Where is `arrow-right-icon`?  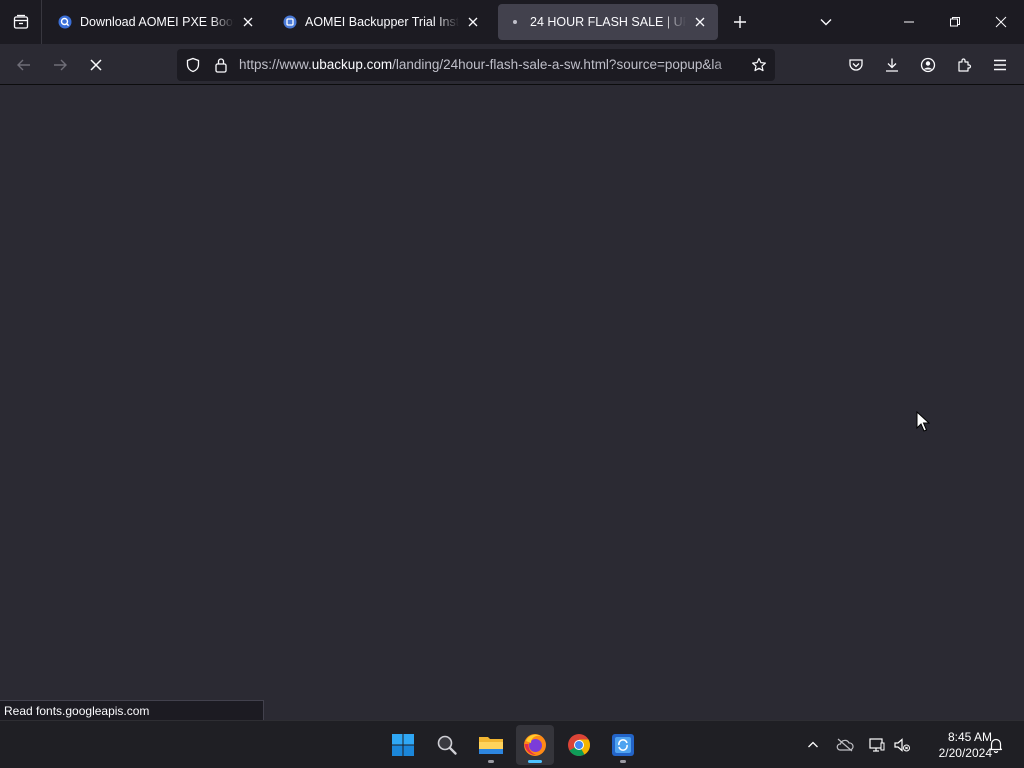
arrow-right-icon is located at coordinates (60, 65).